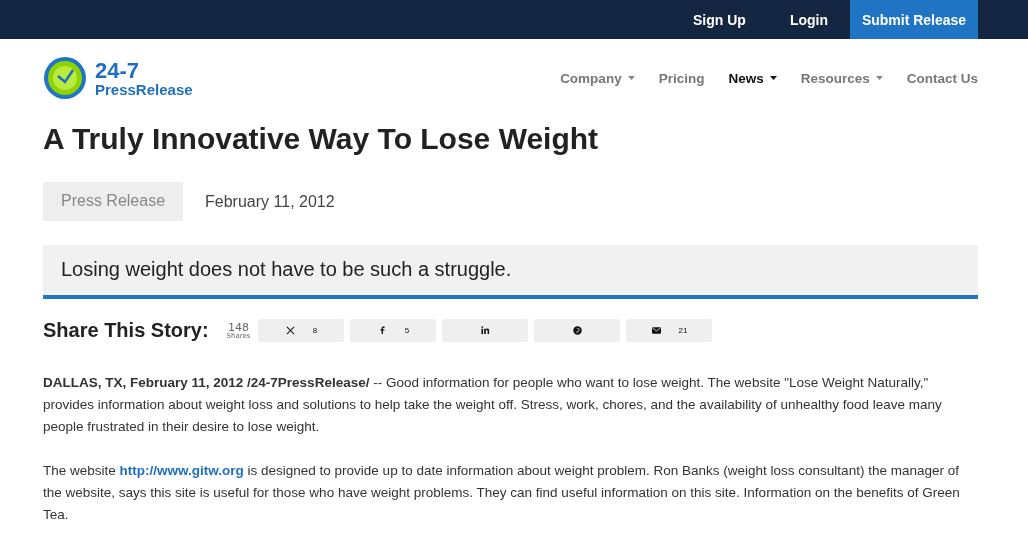 The height and width of the screenshot is (556, 1028). What do you see at coordinates (181, 470) in the screenshot?
I see `website-link: http://www.gitw.org` at bounding box center [181, 470].